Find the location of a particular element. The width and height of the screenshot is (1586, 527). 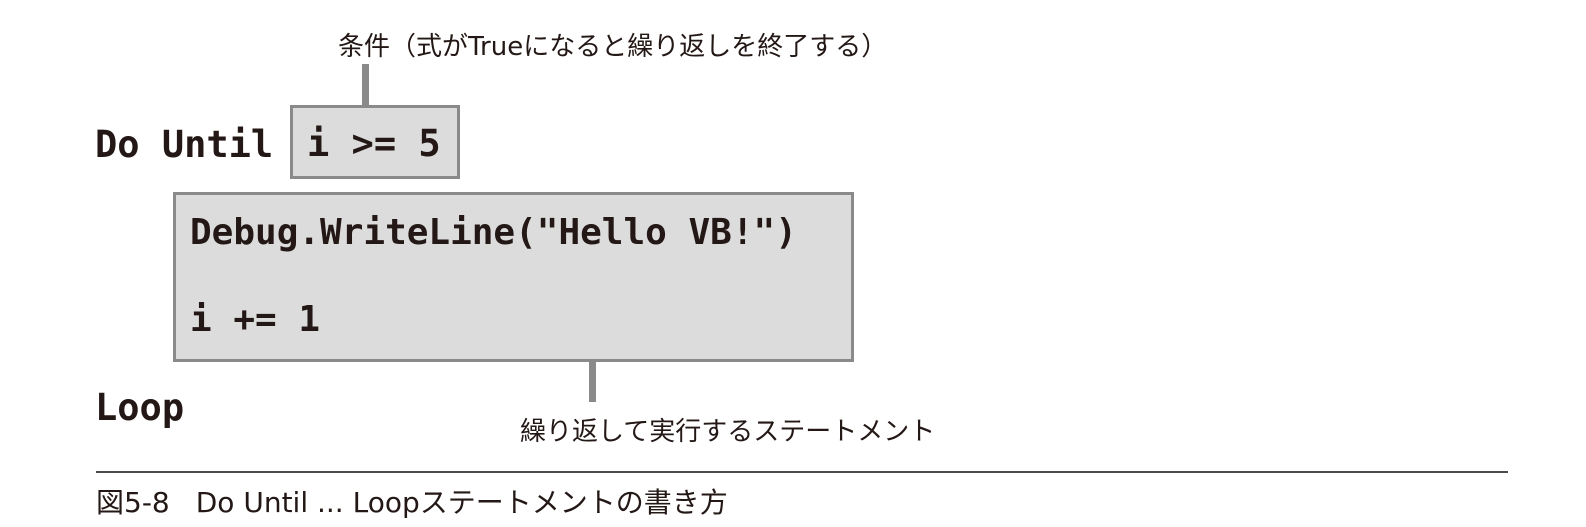

do-until-keyword: Do Until is located at coordinates (184, 144).